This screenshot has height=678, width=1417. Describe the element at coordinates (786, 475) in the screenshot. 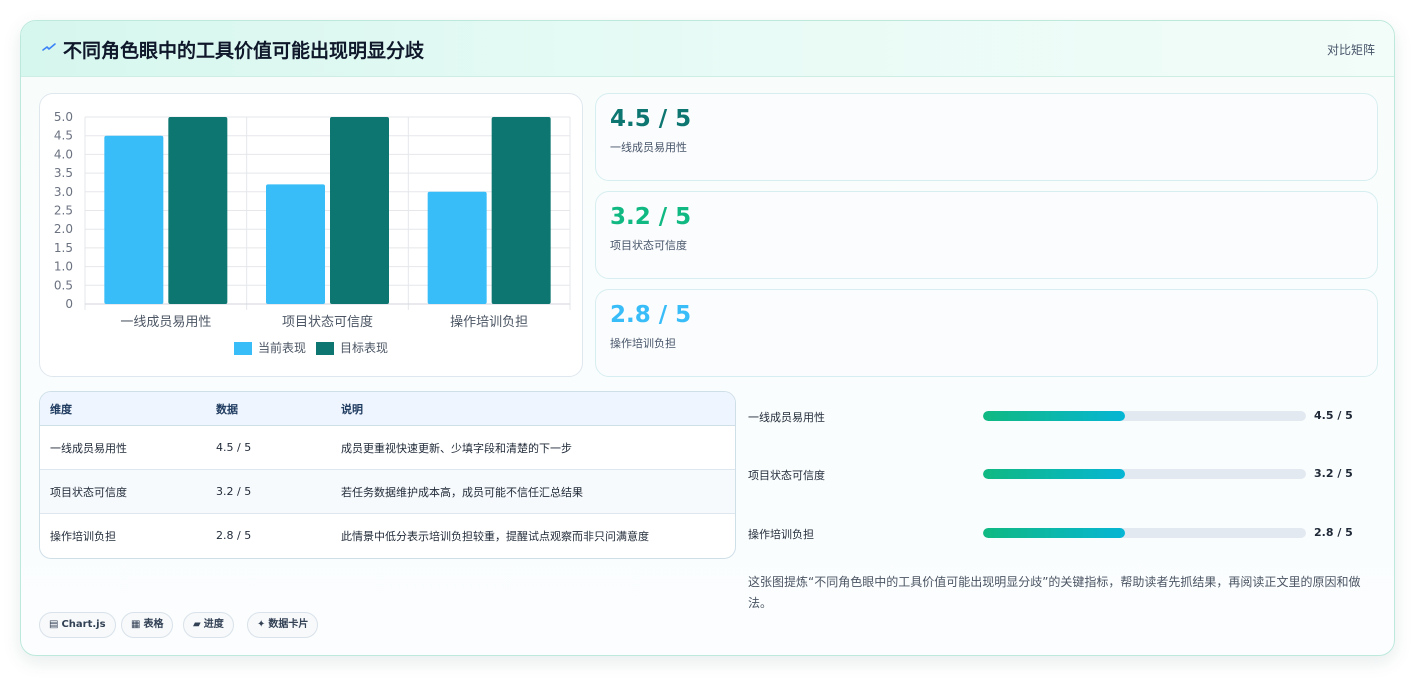

I see `progress-label: 项目状态可信度` at that location.